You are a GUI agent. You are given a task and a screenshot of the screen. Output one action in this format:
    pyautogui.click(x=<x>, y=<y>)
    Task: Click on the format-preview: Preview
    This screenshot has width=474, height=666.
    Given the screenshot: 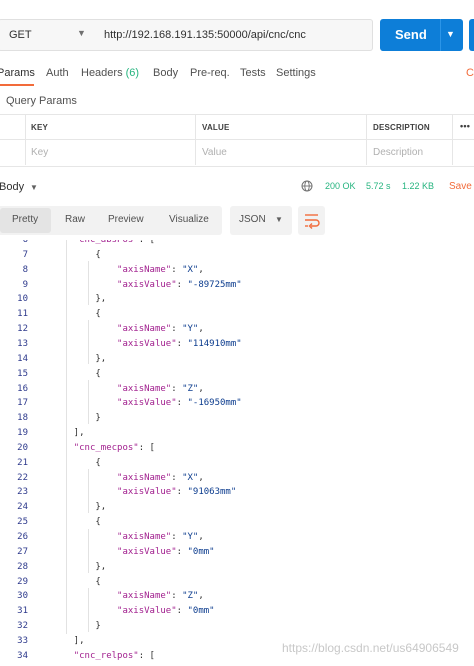 What is the action you would take?
    pyautogui.click(x=126, y=219)
    